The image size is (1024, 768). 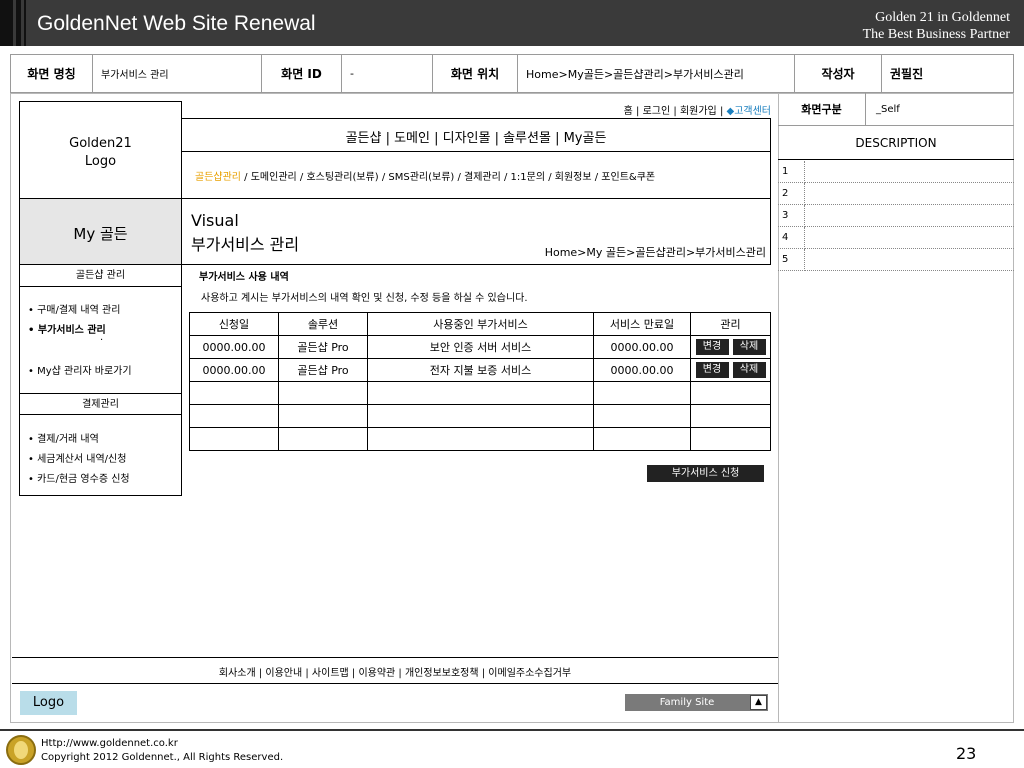 I want to click on site-logo-box: Golden21 Logo, so click(x=100, y=150).